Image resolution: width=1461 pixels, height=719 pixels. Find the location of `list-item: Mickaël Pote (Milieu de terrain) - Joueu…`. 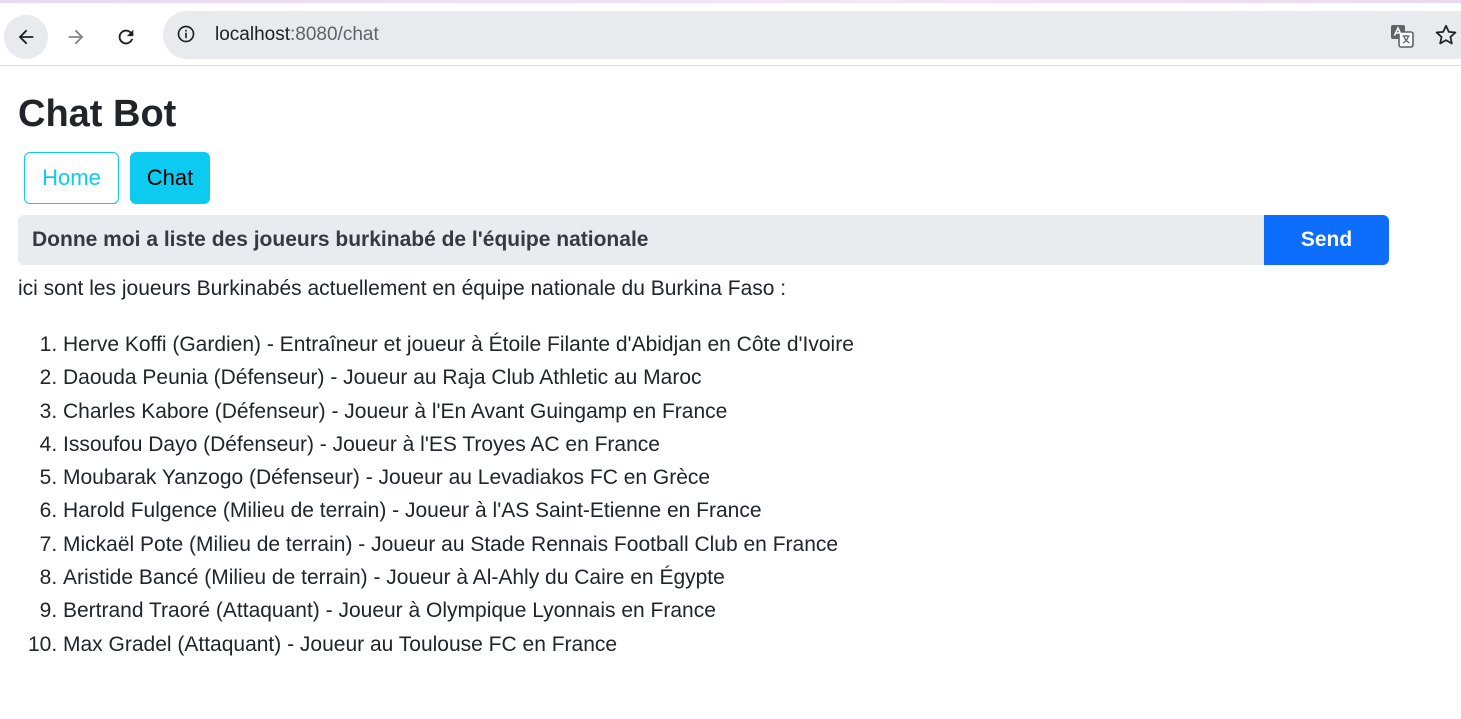

list-item: Mickaël Pote (Milieu de terrain) - Joueu… is located at coordinates (458, 544).